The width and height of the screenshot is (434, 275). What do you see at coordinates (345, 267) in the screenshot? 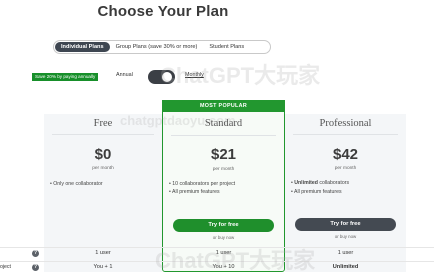
I see `professional-collaborators-cell: Unlimited` at bounding box center [345, 267].